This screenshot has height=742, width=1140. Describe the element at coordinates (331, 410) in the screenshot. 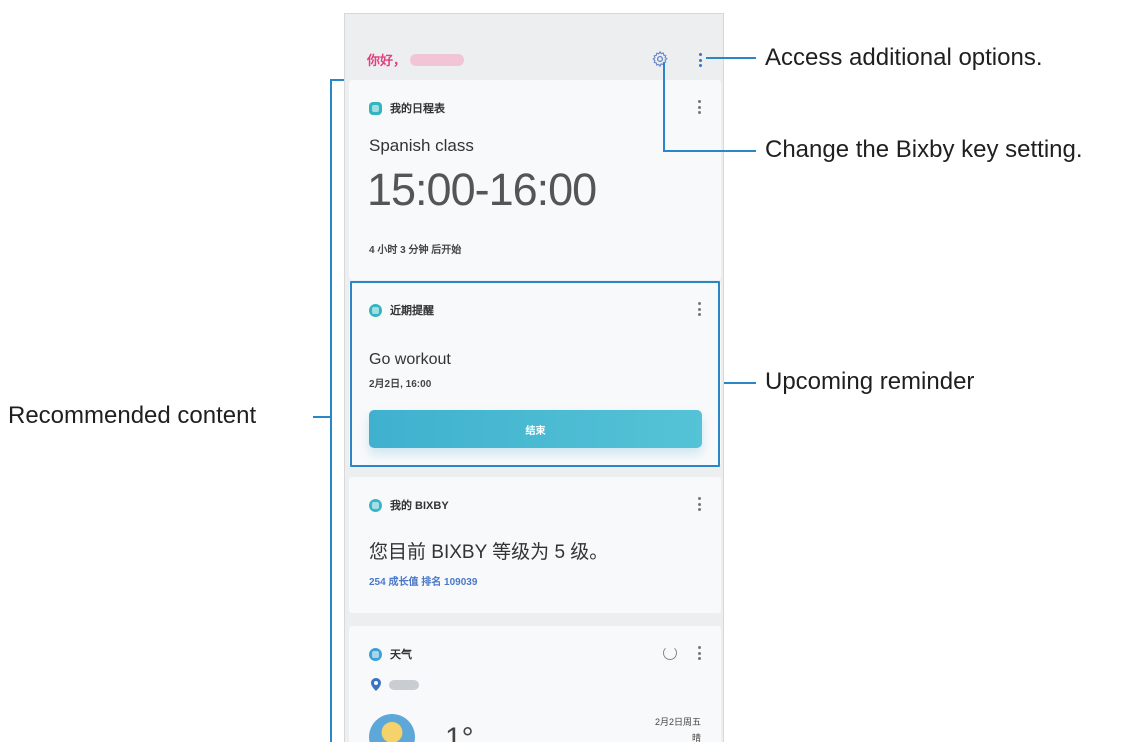

I see `bracket-vertical` at that location.